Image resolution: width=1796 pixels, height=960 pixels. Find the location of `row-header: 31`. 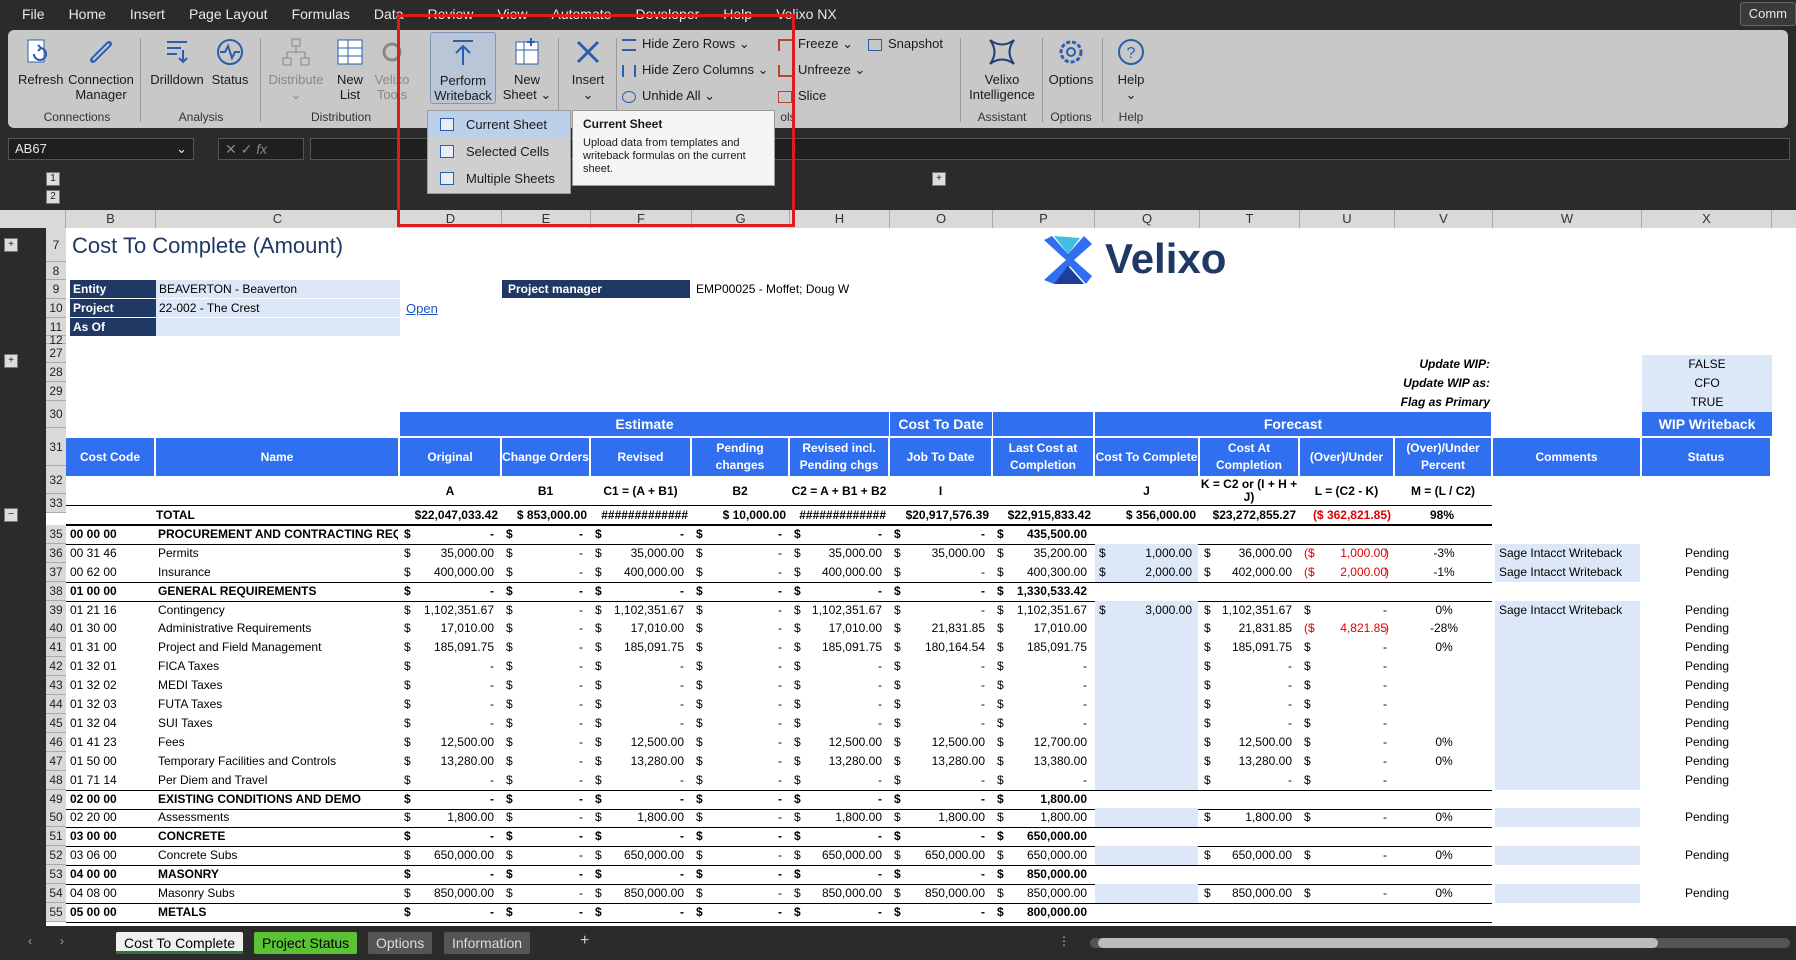

row-header: 31 is located at coordinates (56, 447).